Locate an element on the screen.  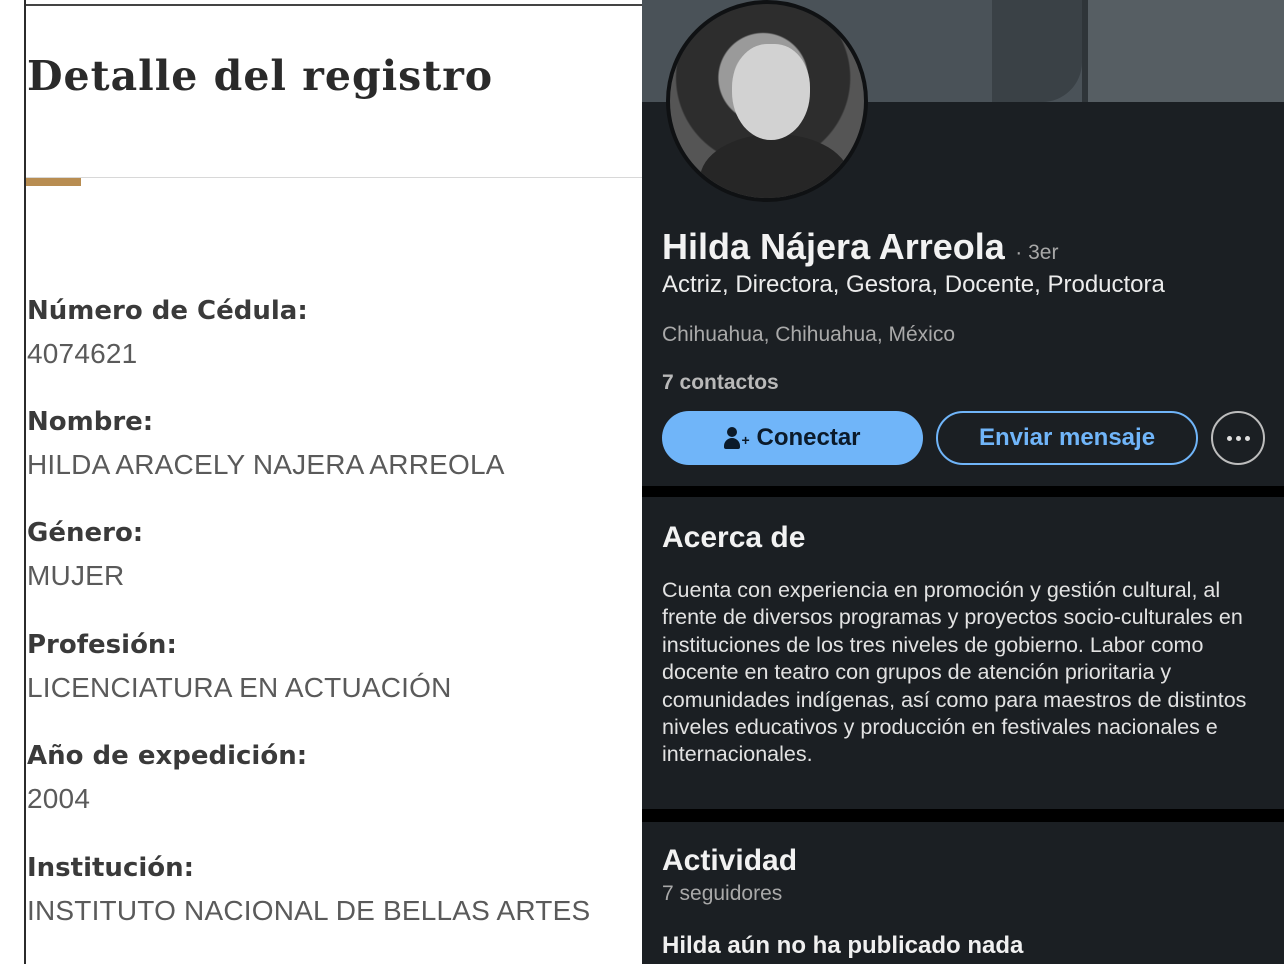
panel-top-border is located at coordinates (333, 5).